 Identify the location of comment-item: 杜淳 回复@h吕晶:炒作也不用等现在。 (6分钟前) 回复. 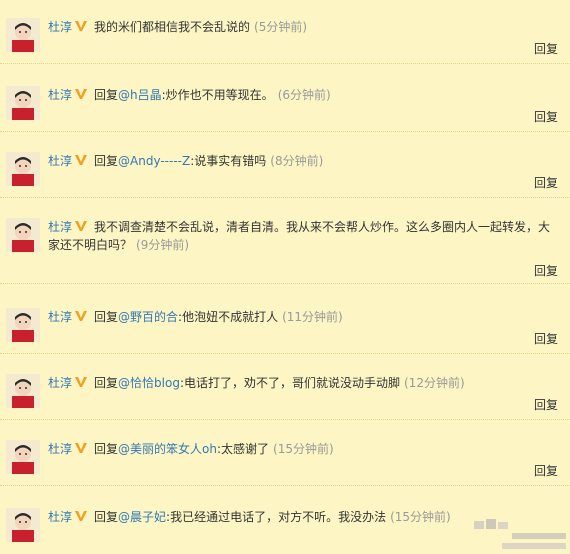
(285, 107).